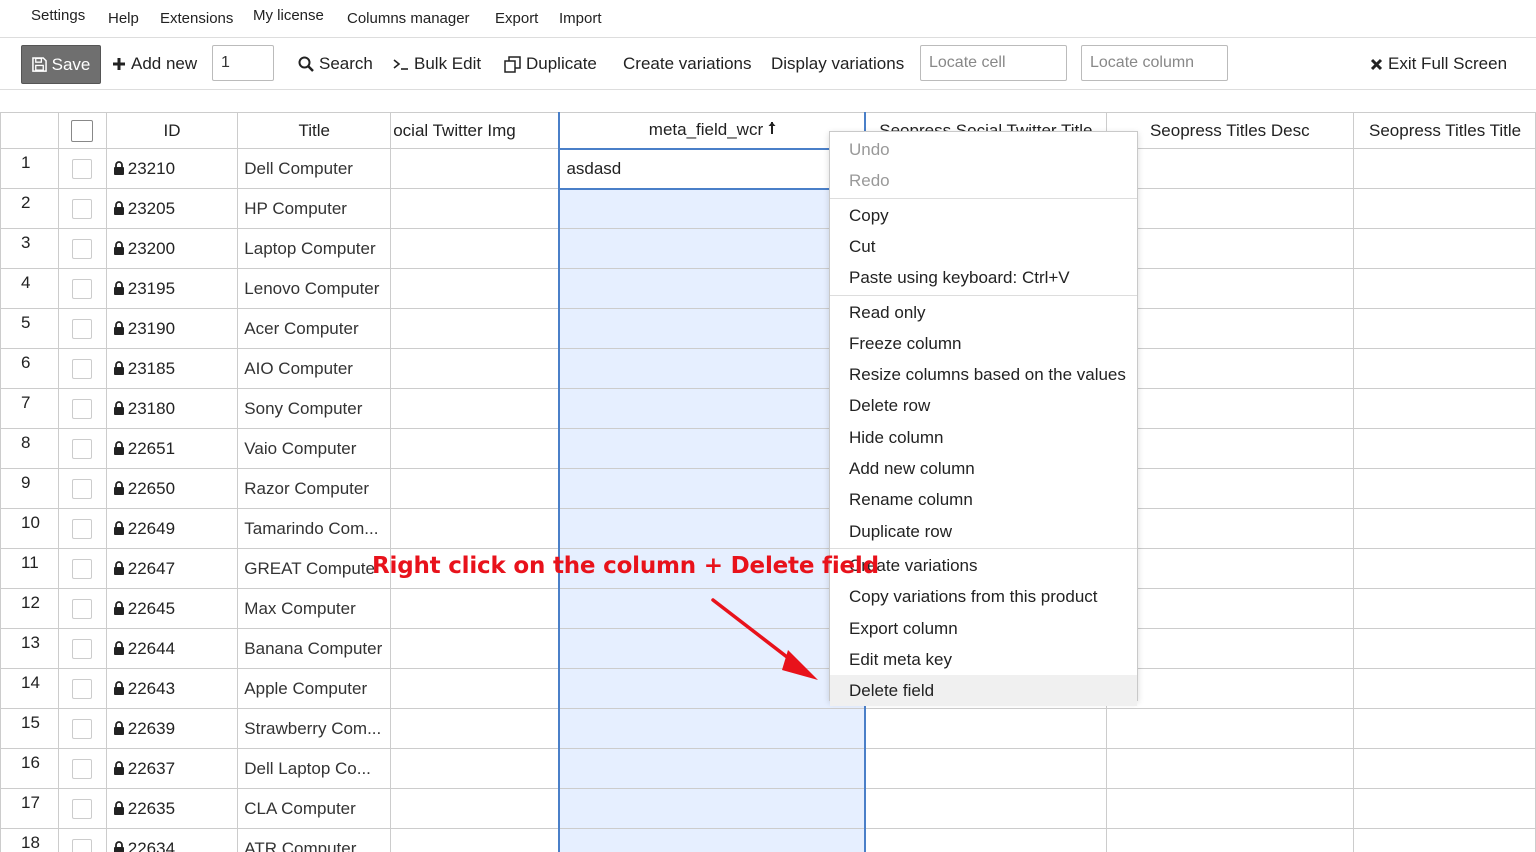 This screenshot has width=1536, height=852. I want to click on menu-help: Help, so click(123, 18).